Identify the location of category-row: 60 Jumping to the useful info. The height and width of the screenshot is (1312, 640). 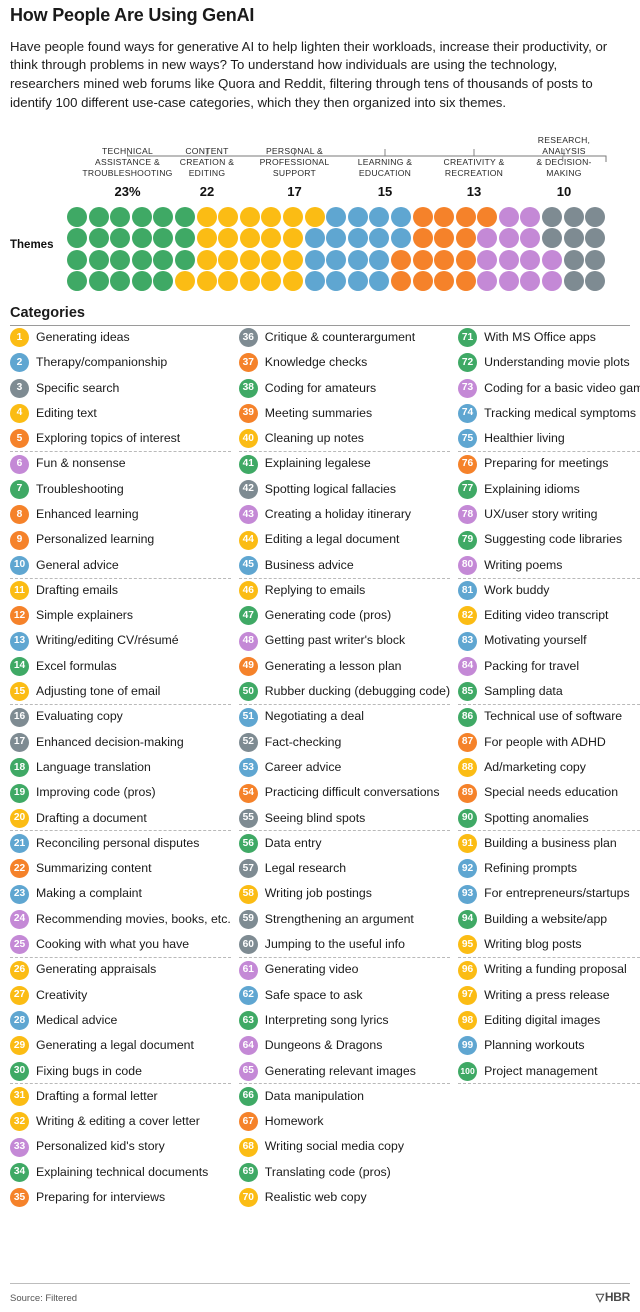
(344, 945).